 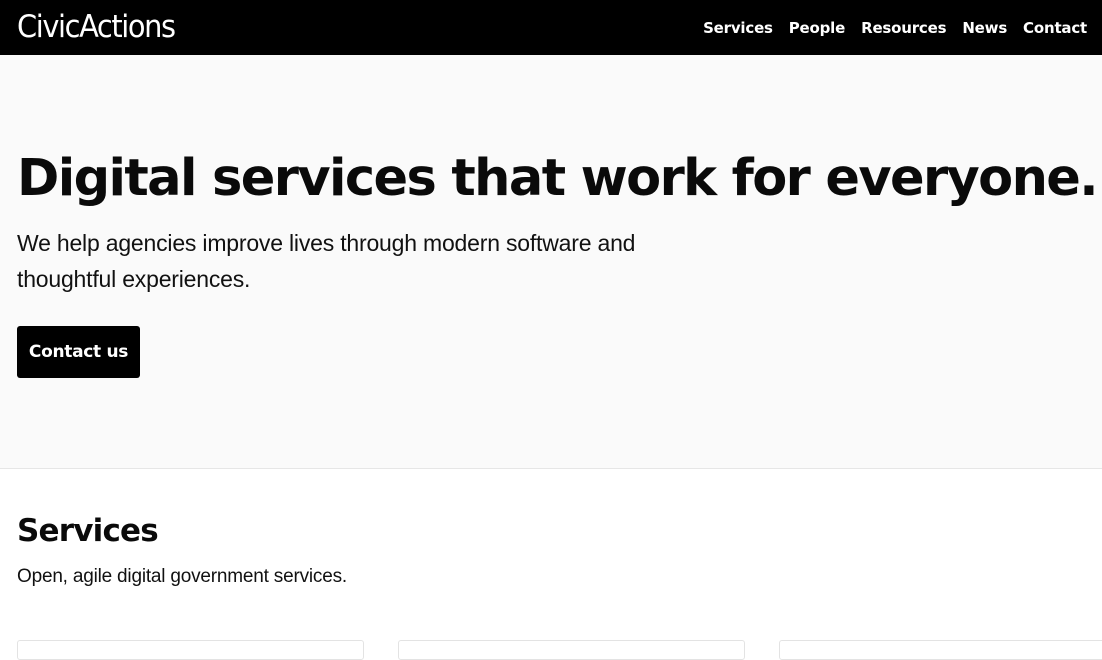 What do you see at coordinates (88, 531) in the screenshot?
I see `services-heading: Services` at bounding box center [88, 531].